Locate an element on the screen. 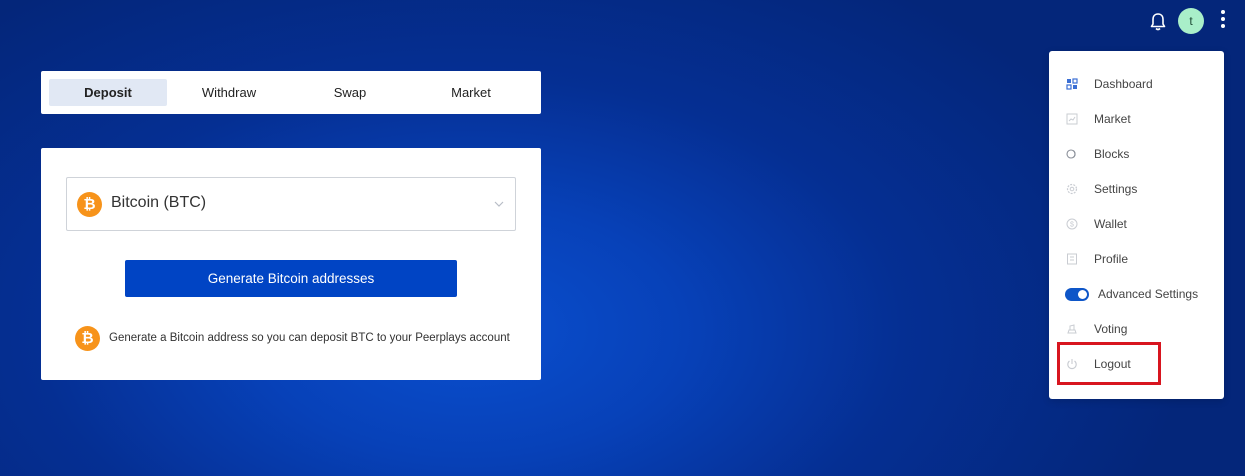  profile-icon is located at coordinates (1072, 259).